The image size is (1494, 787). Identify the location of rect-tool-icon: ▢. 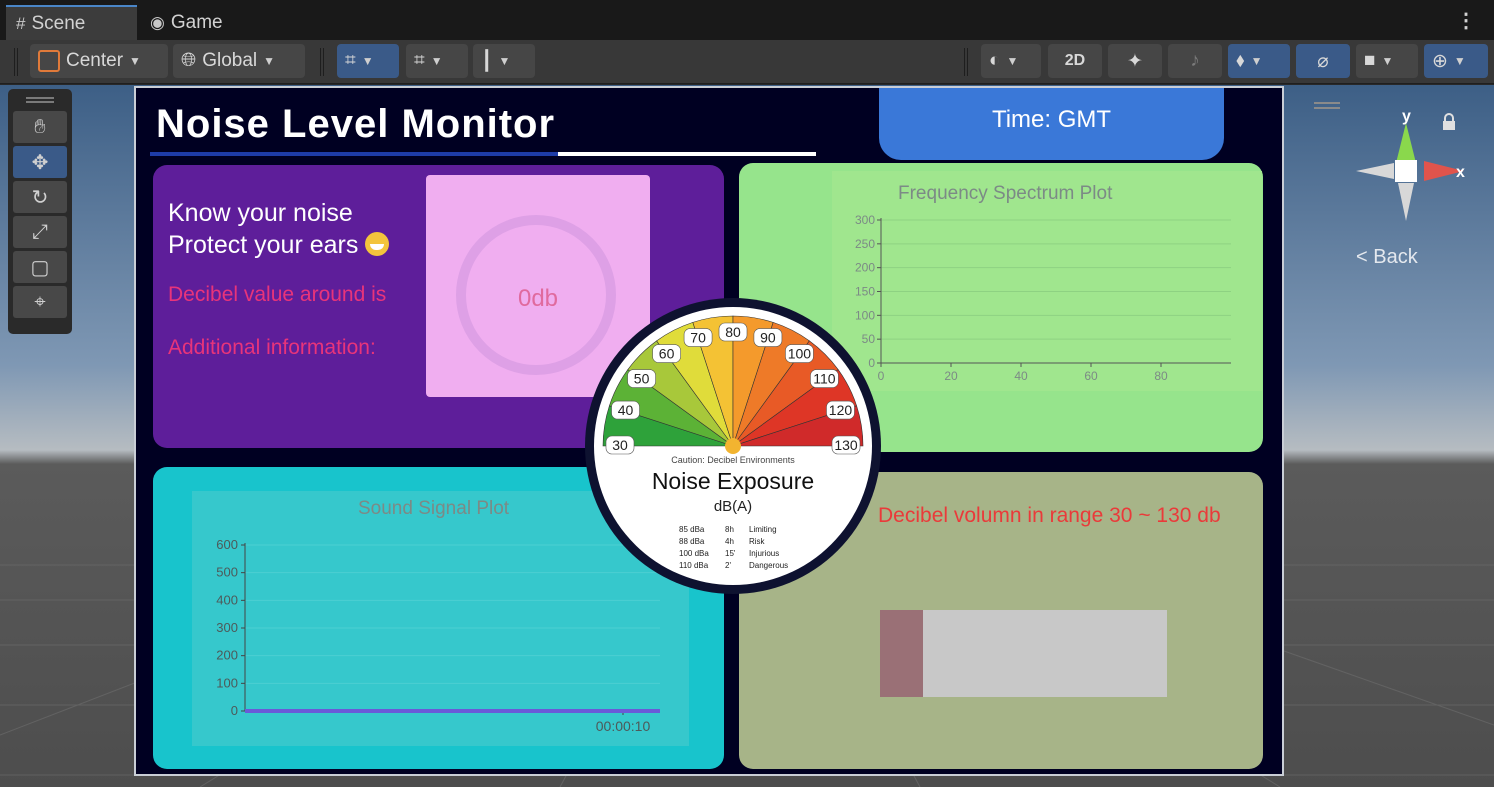
(40, 267).